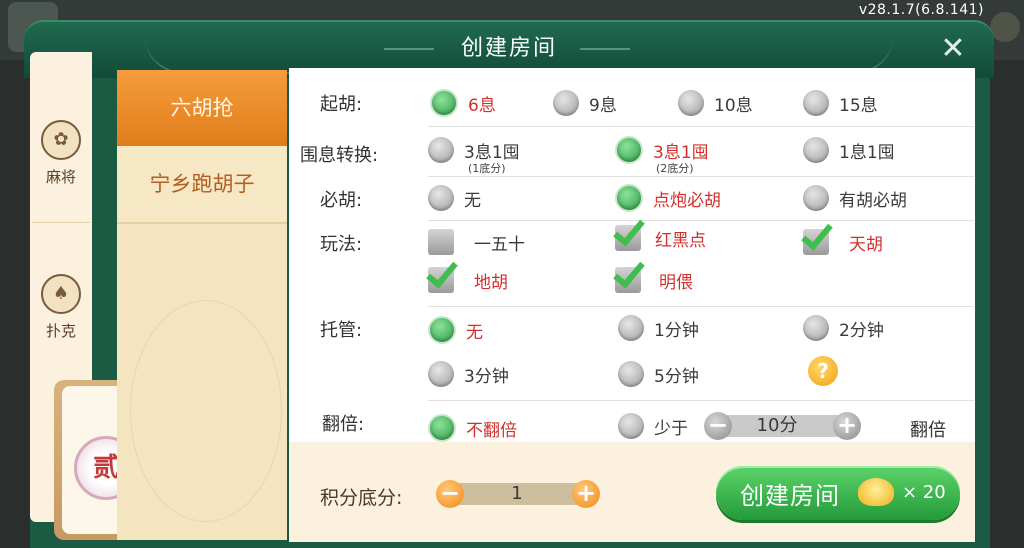 This screenshot has width=1024, height=548. I want to click on fanbei-threshold-value: 10分, so click(777, 426).